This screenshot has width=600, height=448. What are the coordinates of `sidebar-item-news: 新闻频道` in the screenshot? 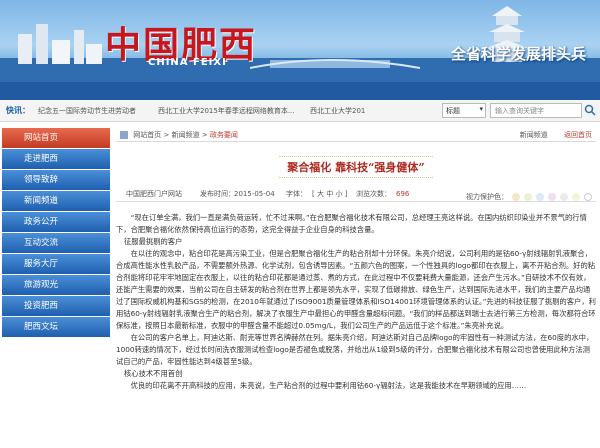 It's located at (56, 201).